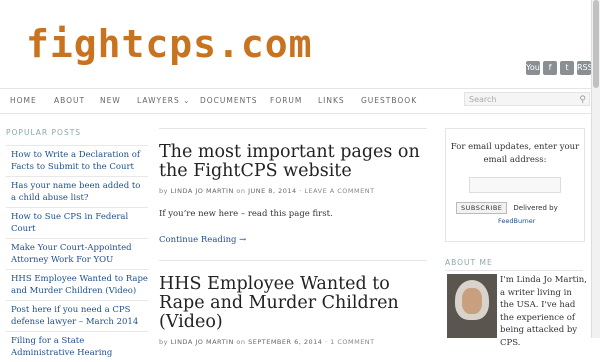 This screenshot has width=600, height=362. Describe the element at coordinates (293, 260) in the screenshot. I see `post-divider` at that location.